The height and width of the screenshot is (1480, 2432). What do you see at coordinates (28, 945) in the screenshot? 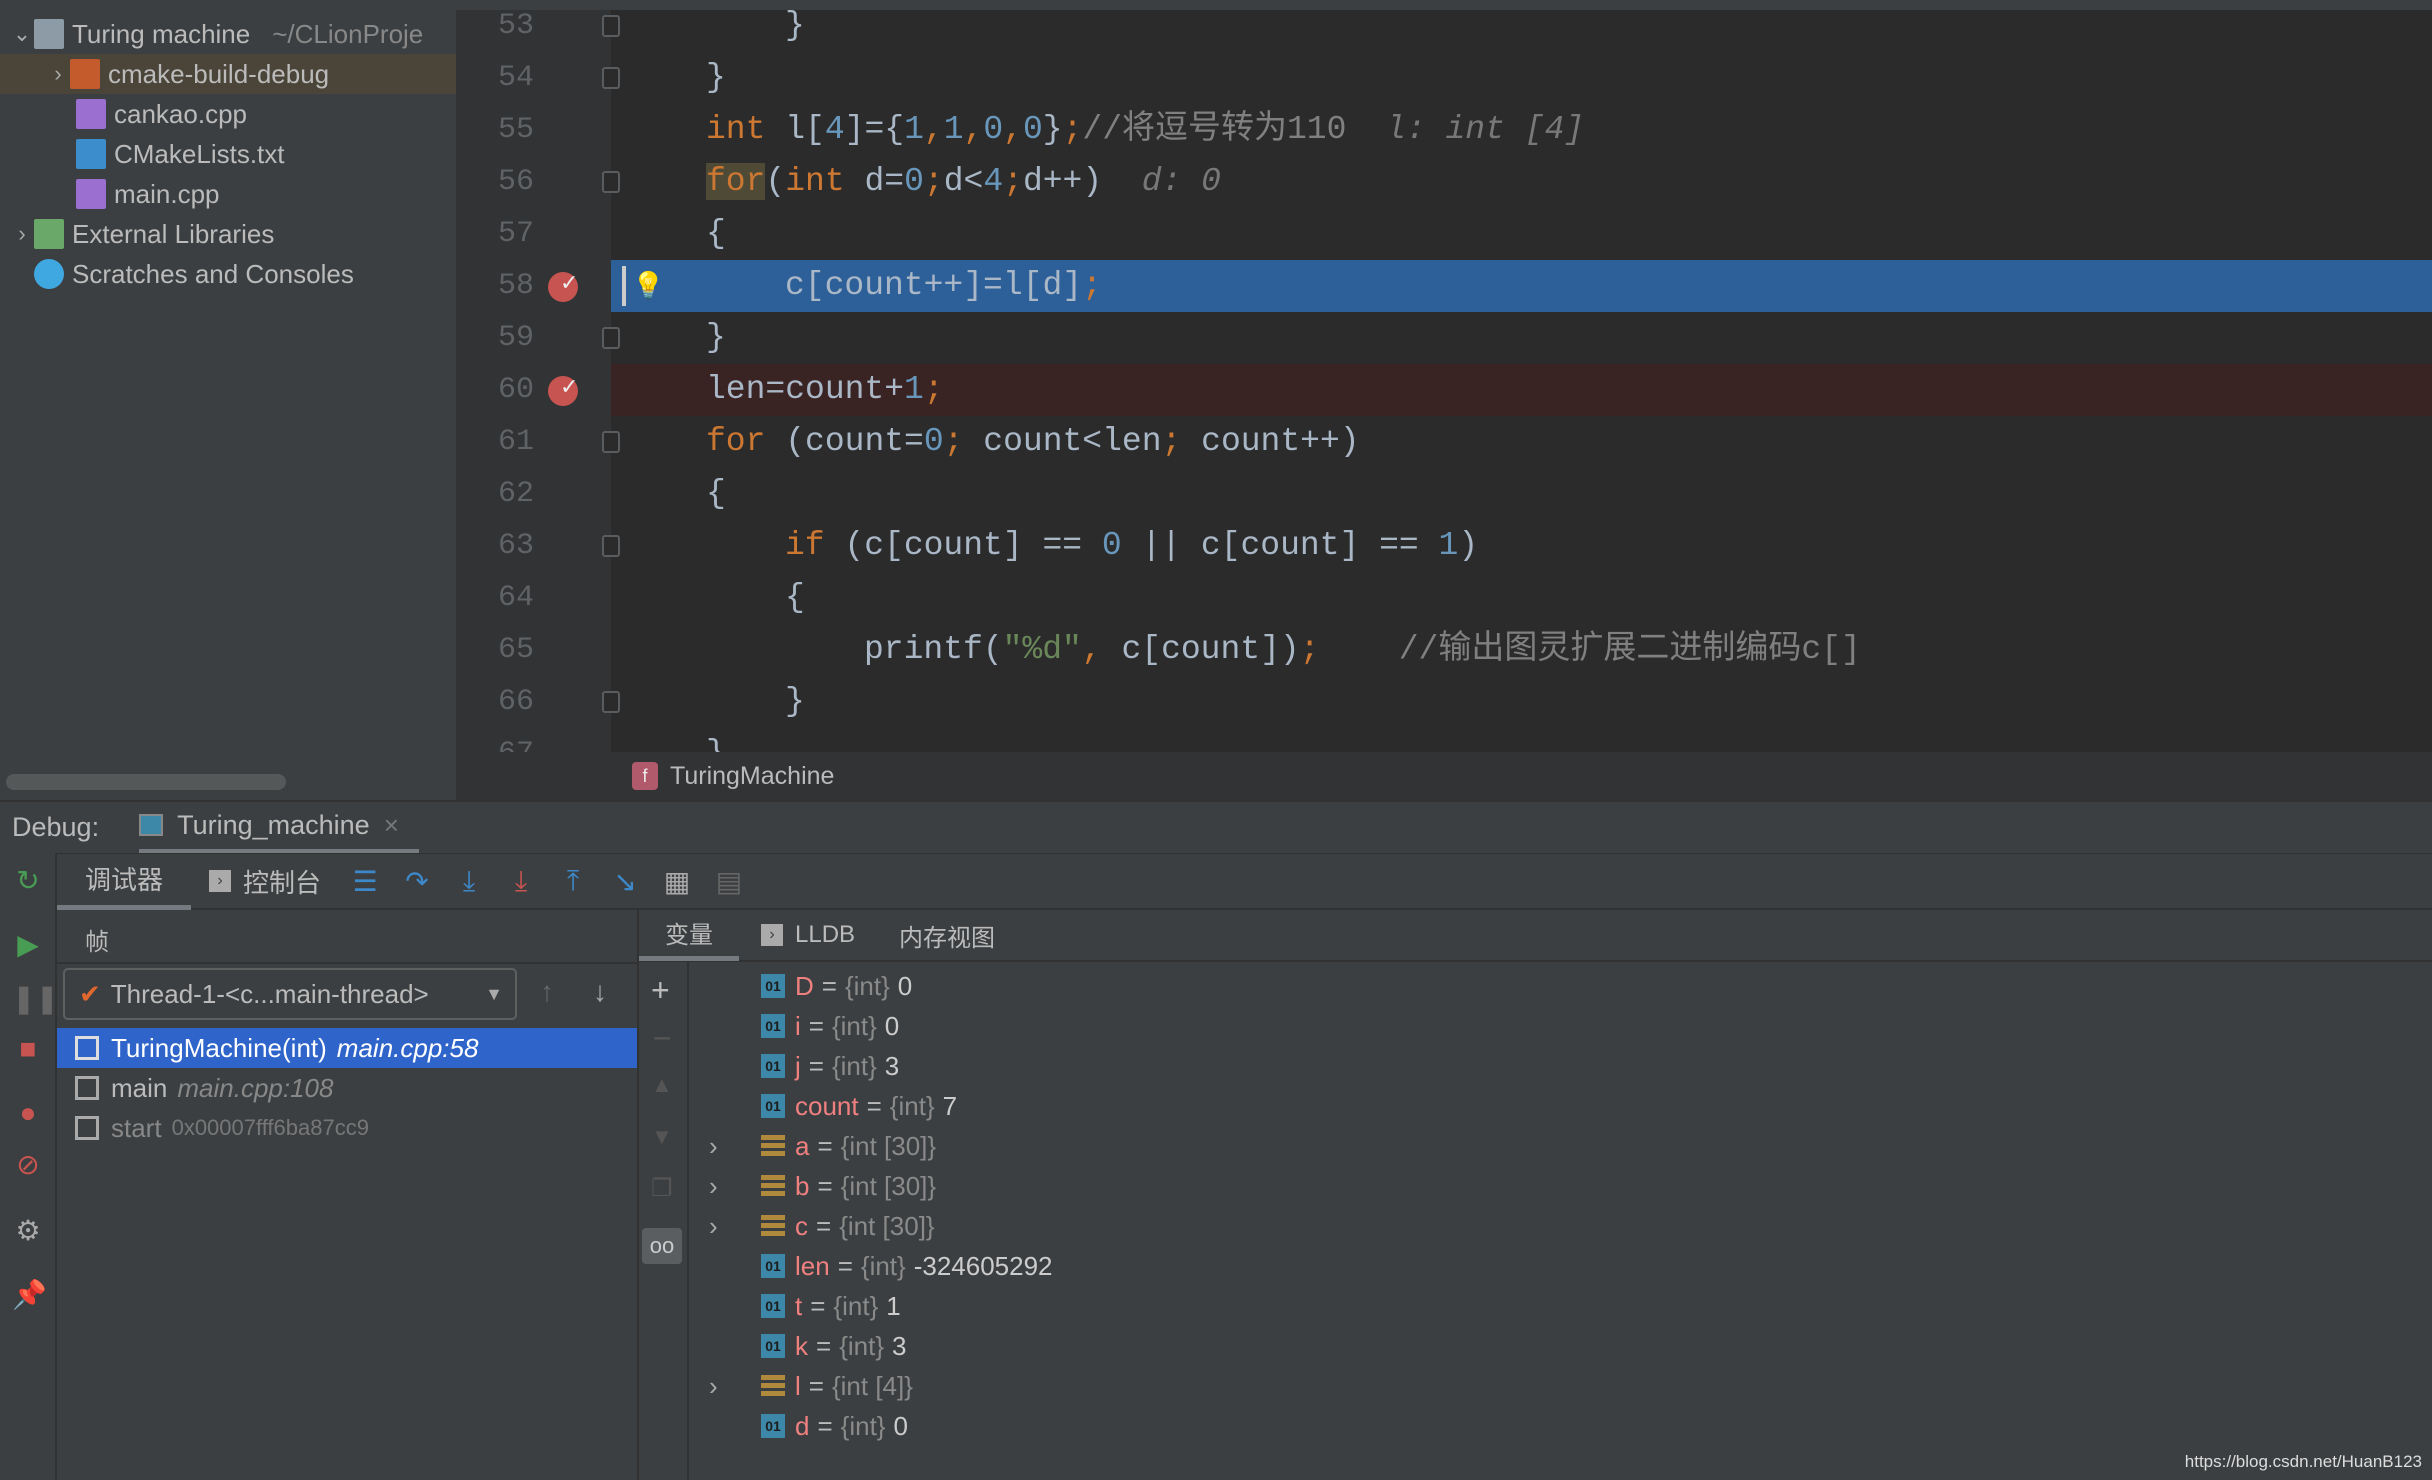
I see `resume-icon: ▶` at bounding box center [28, 945].